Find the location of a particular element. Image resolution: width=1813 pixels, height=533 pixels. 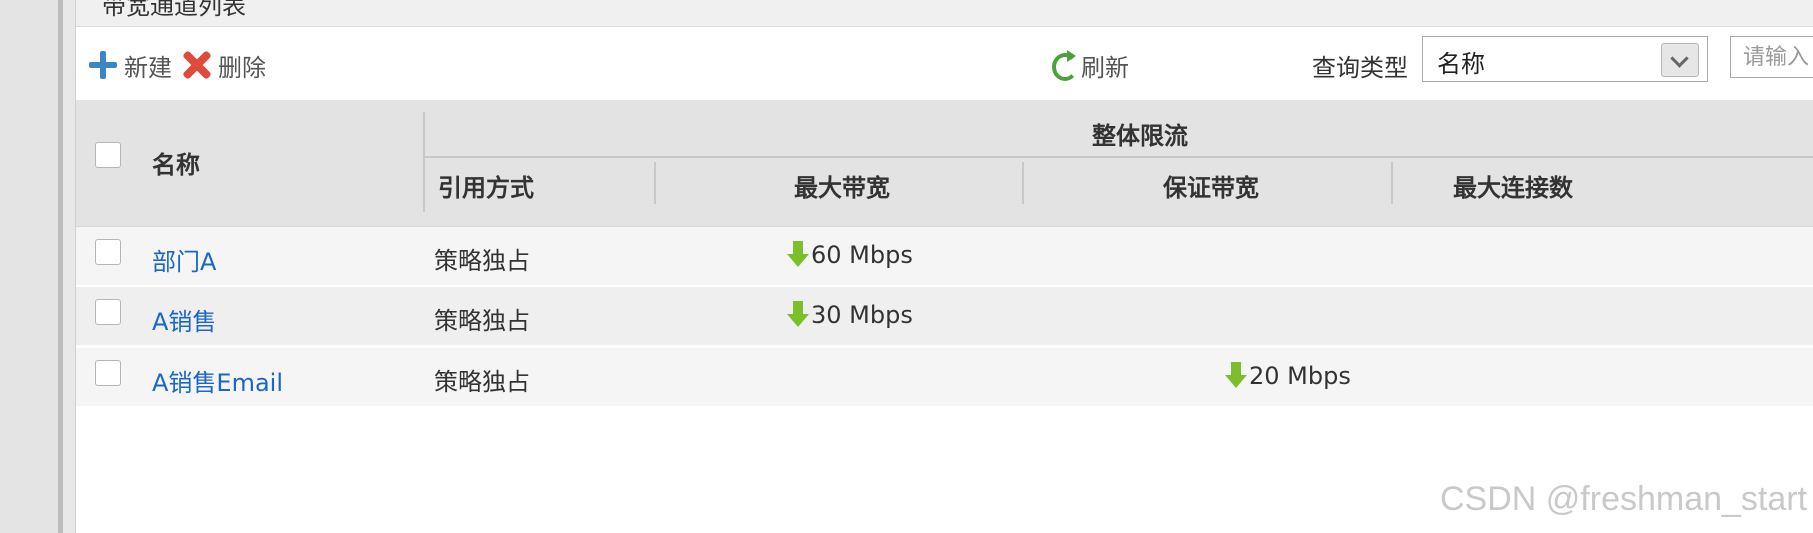

row-max-bandwidth: 60 Mbps is located at coordinates (850, 255).